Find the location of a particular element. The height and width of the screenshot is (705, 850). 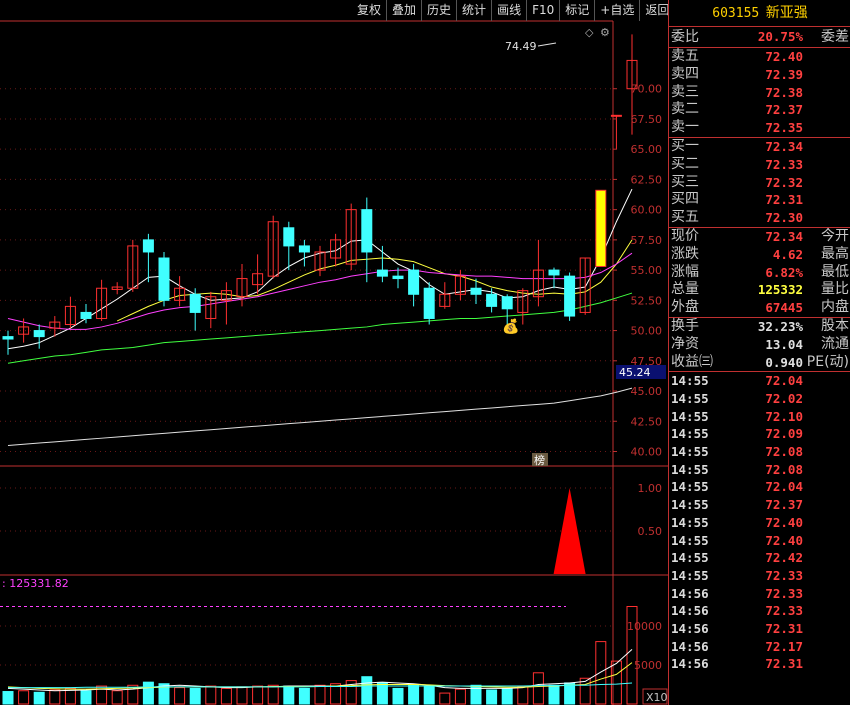

row-label: 收益㈢ is located at coordinates (692, 361).